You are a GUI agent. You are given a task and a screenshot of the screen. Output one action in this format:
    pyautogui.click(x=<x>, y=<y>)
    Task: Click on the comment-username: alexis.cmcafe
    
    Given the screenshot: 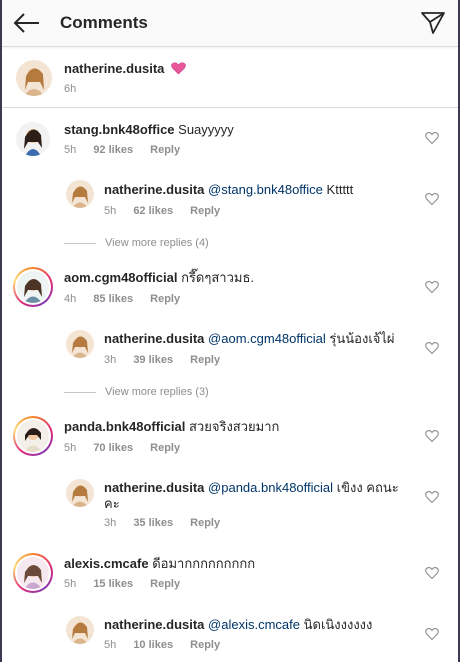 What is the action you would take?
    pyautogui.click(x=106, y=563)
    